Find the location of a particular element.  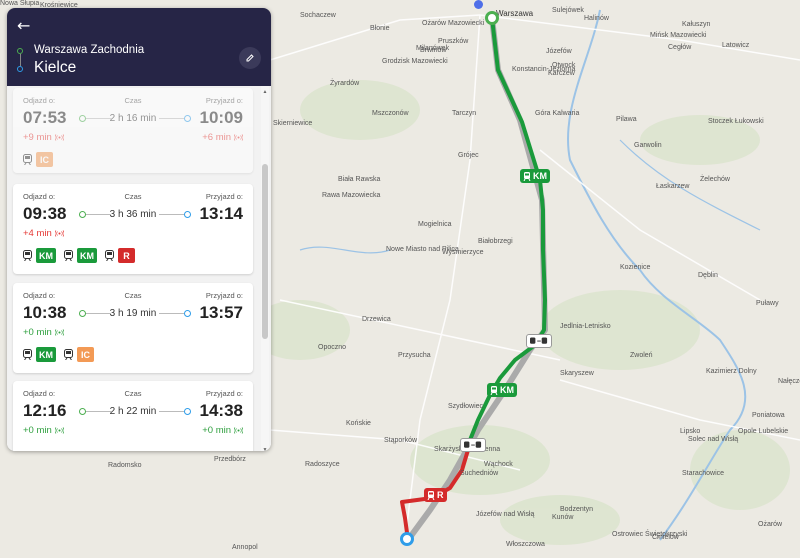

dest-map-pin is located at coordinates (407, 539).